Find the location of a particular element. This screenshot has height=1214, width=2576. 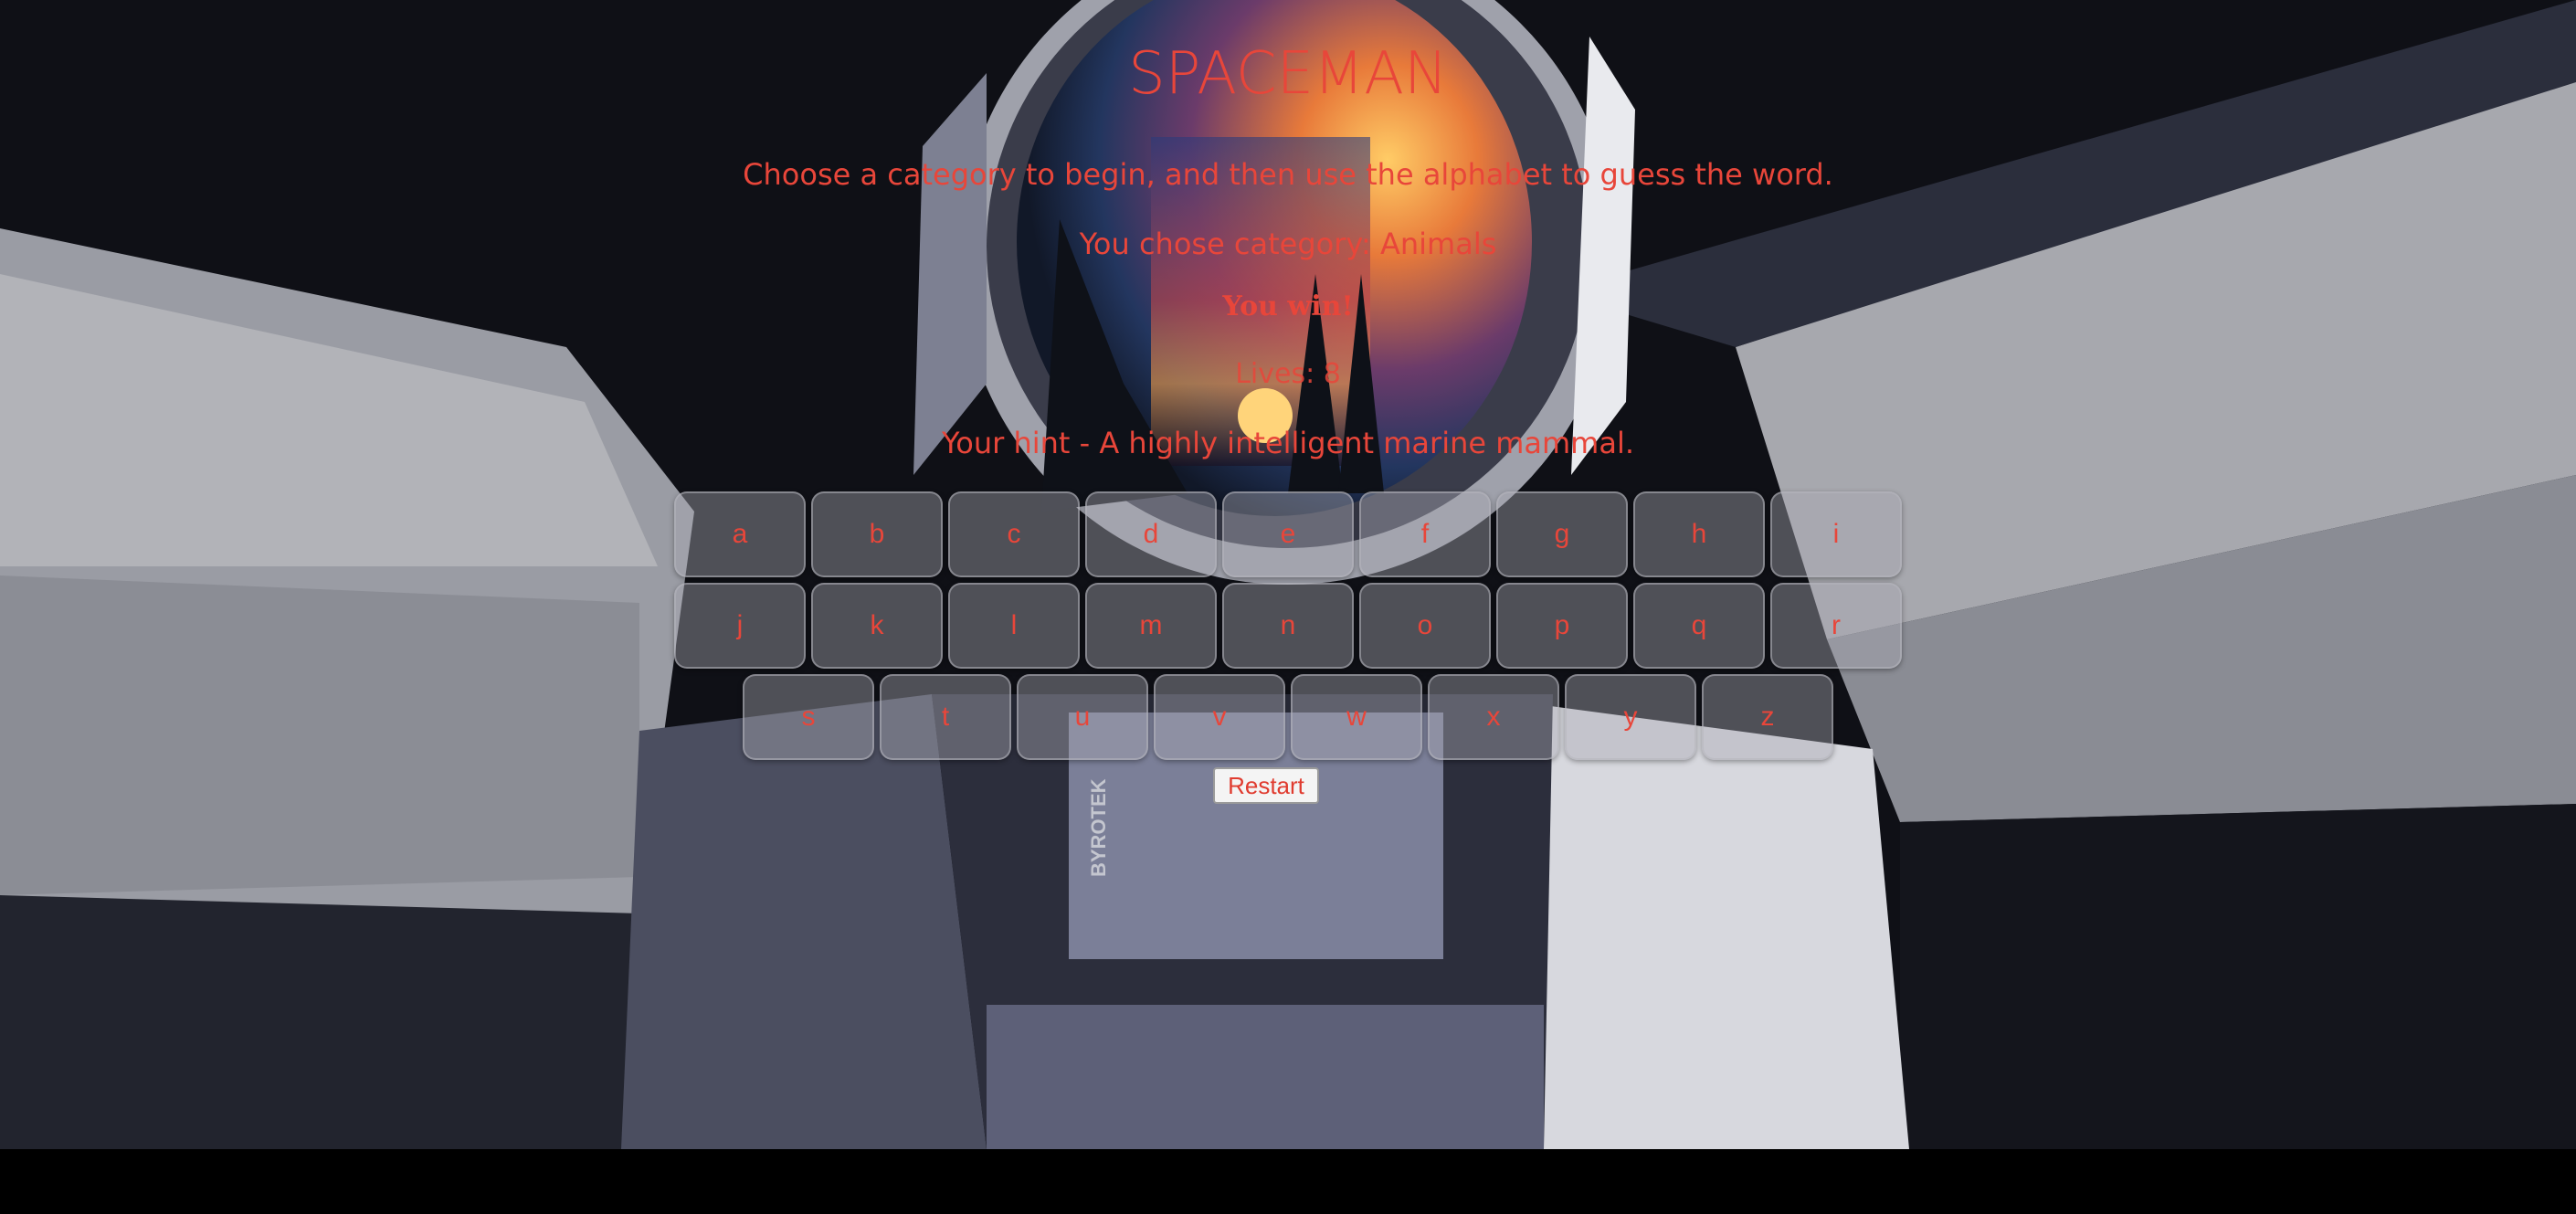

letter-key-h: h is located at coordinates (1699, 534).